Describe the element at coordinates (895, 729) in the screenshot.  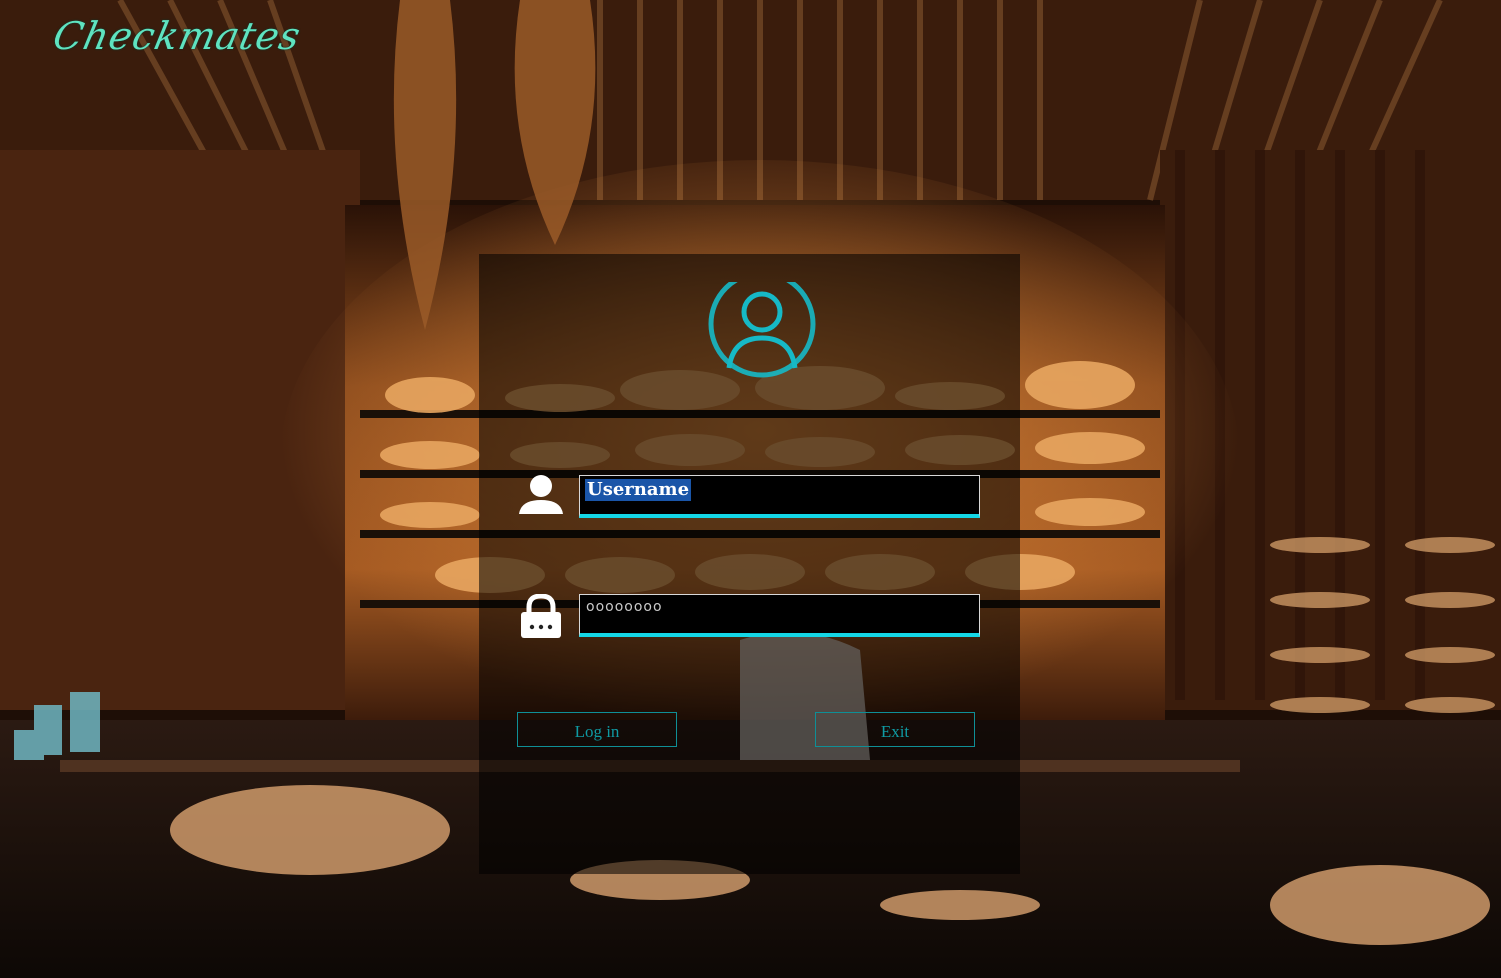
I see `exit-button: Exit` at that location.